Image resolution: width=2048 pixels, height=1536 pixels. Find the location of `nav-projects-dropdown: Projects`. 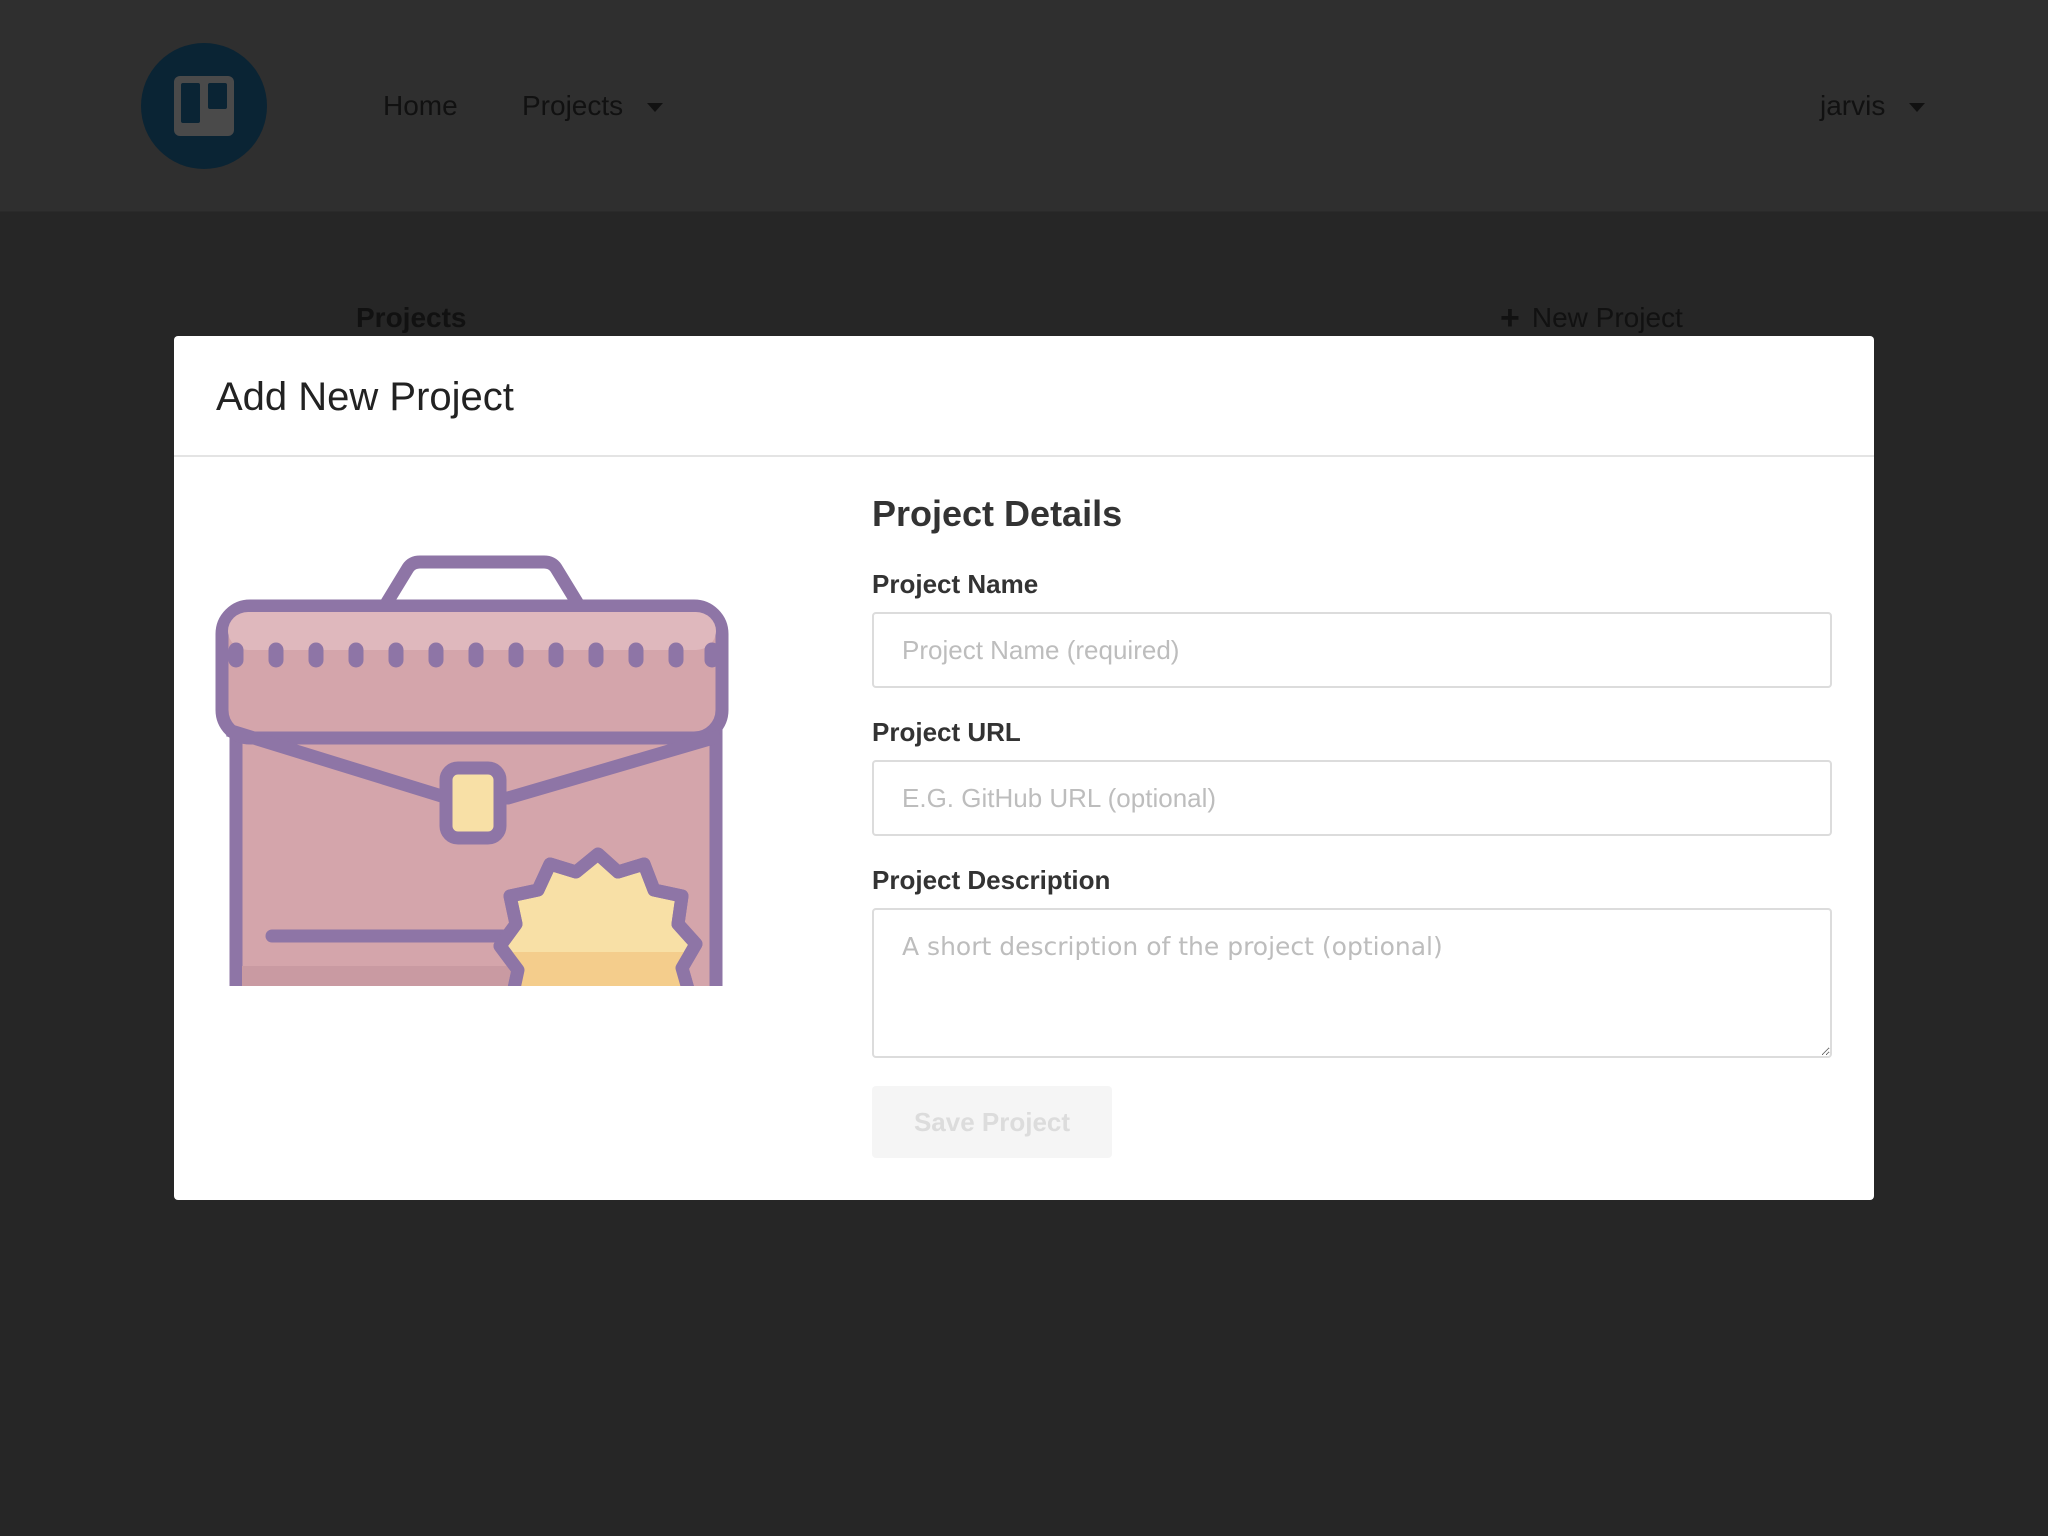

nav-projects-dropdown: Projects is located at coordinates (593, 106).